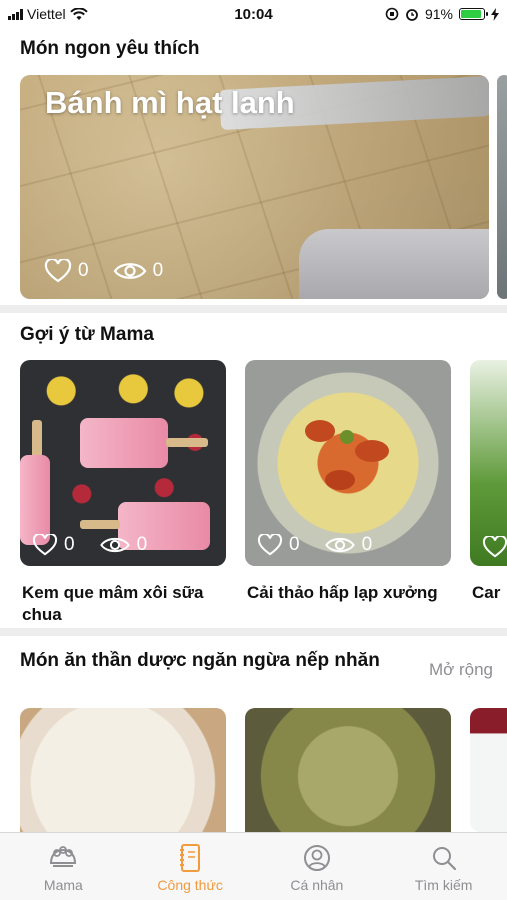 The height and width of the screenshot is (900, 507). I want to click on status-bar: Viettel 10:04 91%, so click(253, 14).